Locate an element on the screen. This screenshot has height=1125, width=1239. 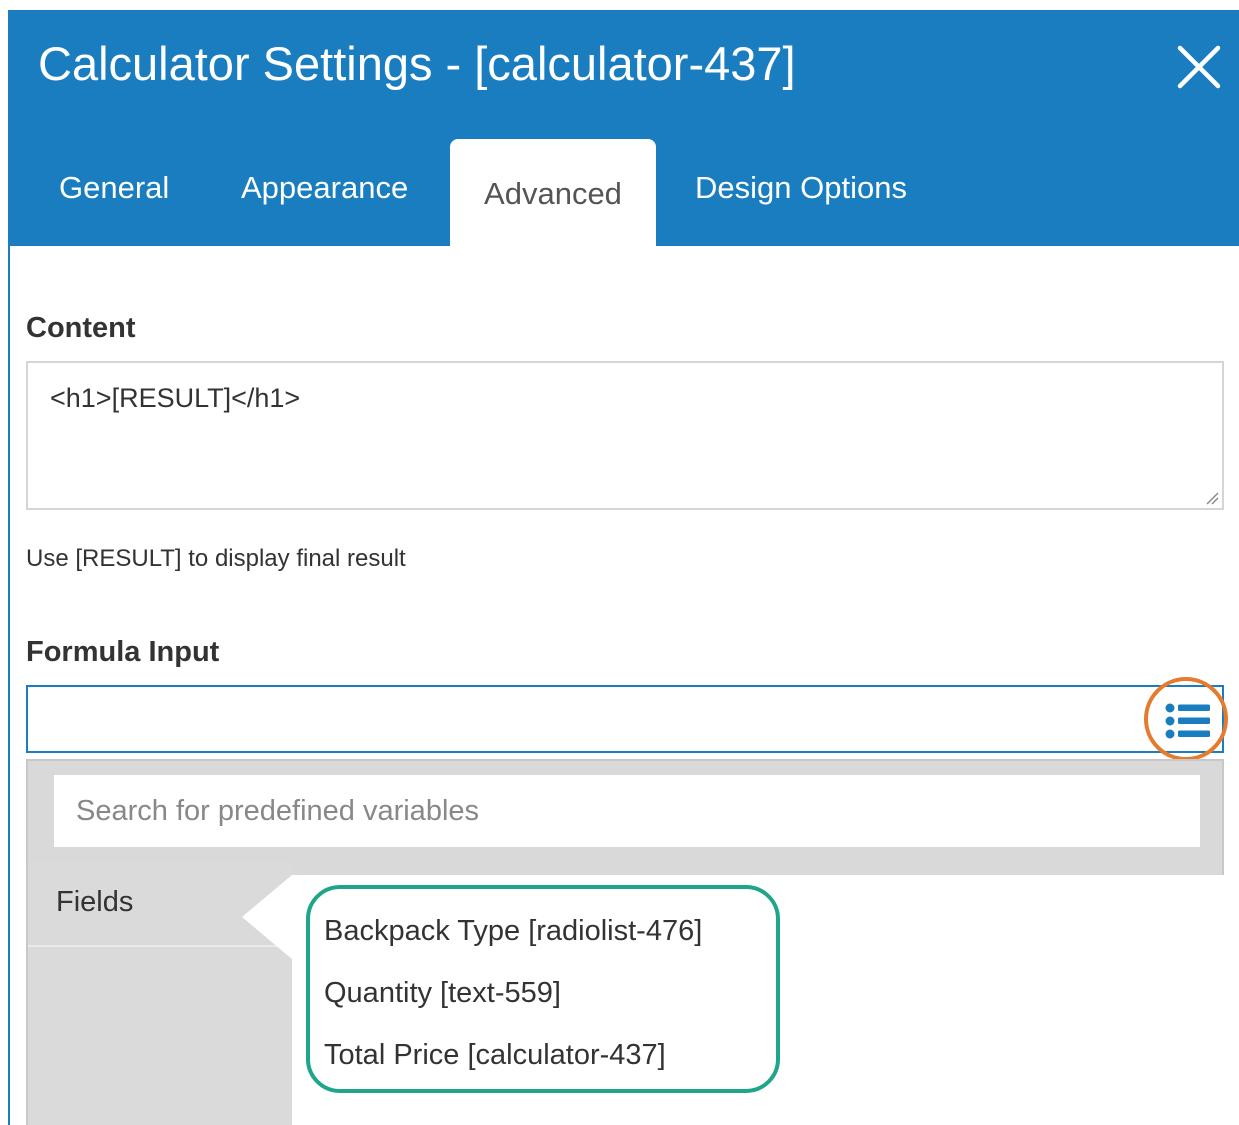
tab-appearance: Appearance is located at coordinates (324, 188).